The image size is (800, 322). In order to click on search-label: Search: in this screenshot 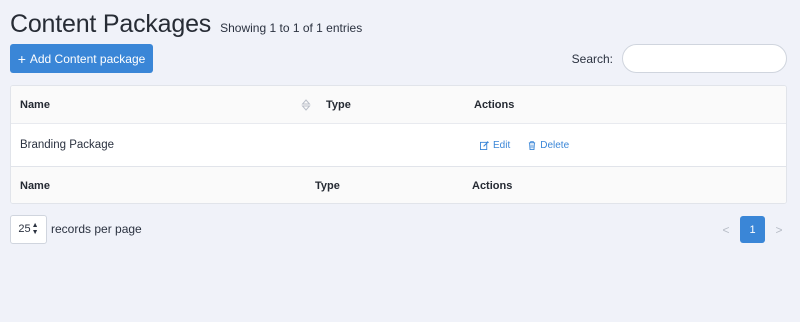, I will do `click(592, 58)`.